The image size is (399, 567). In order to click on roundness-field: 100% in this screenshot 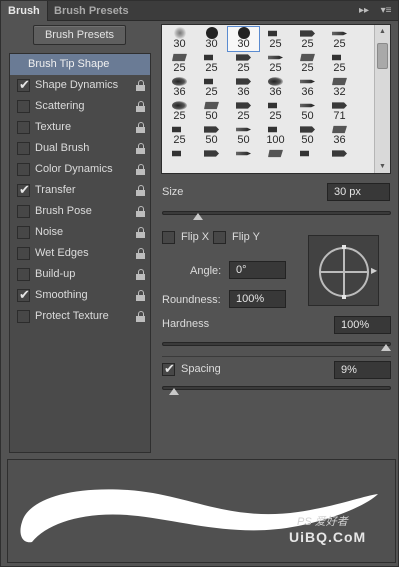, I will do `click(257, 299)`.